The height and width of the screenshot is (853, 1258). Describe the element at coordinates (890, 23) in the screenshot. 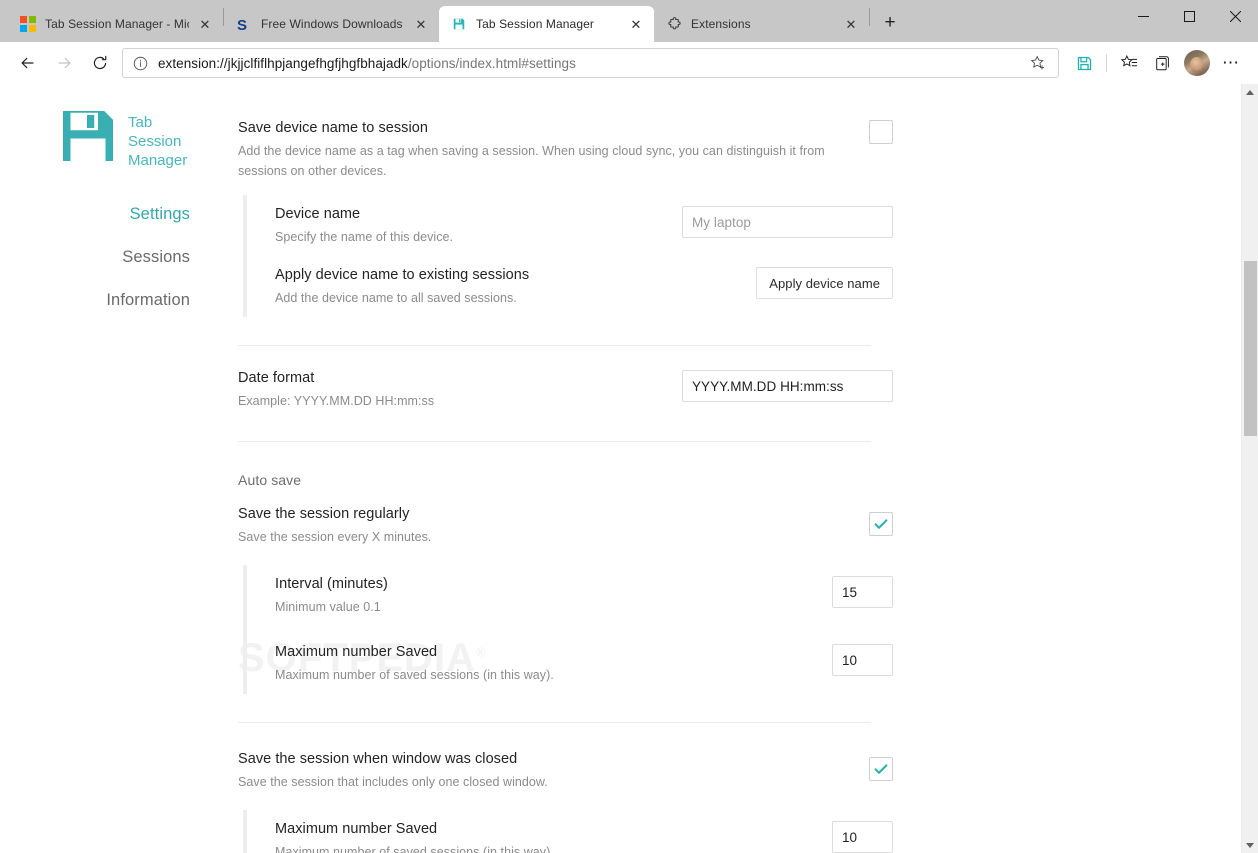

I see `new-tab-button: +` at that location.